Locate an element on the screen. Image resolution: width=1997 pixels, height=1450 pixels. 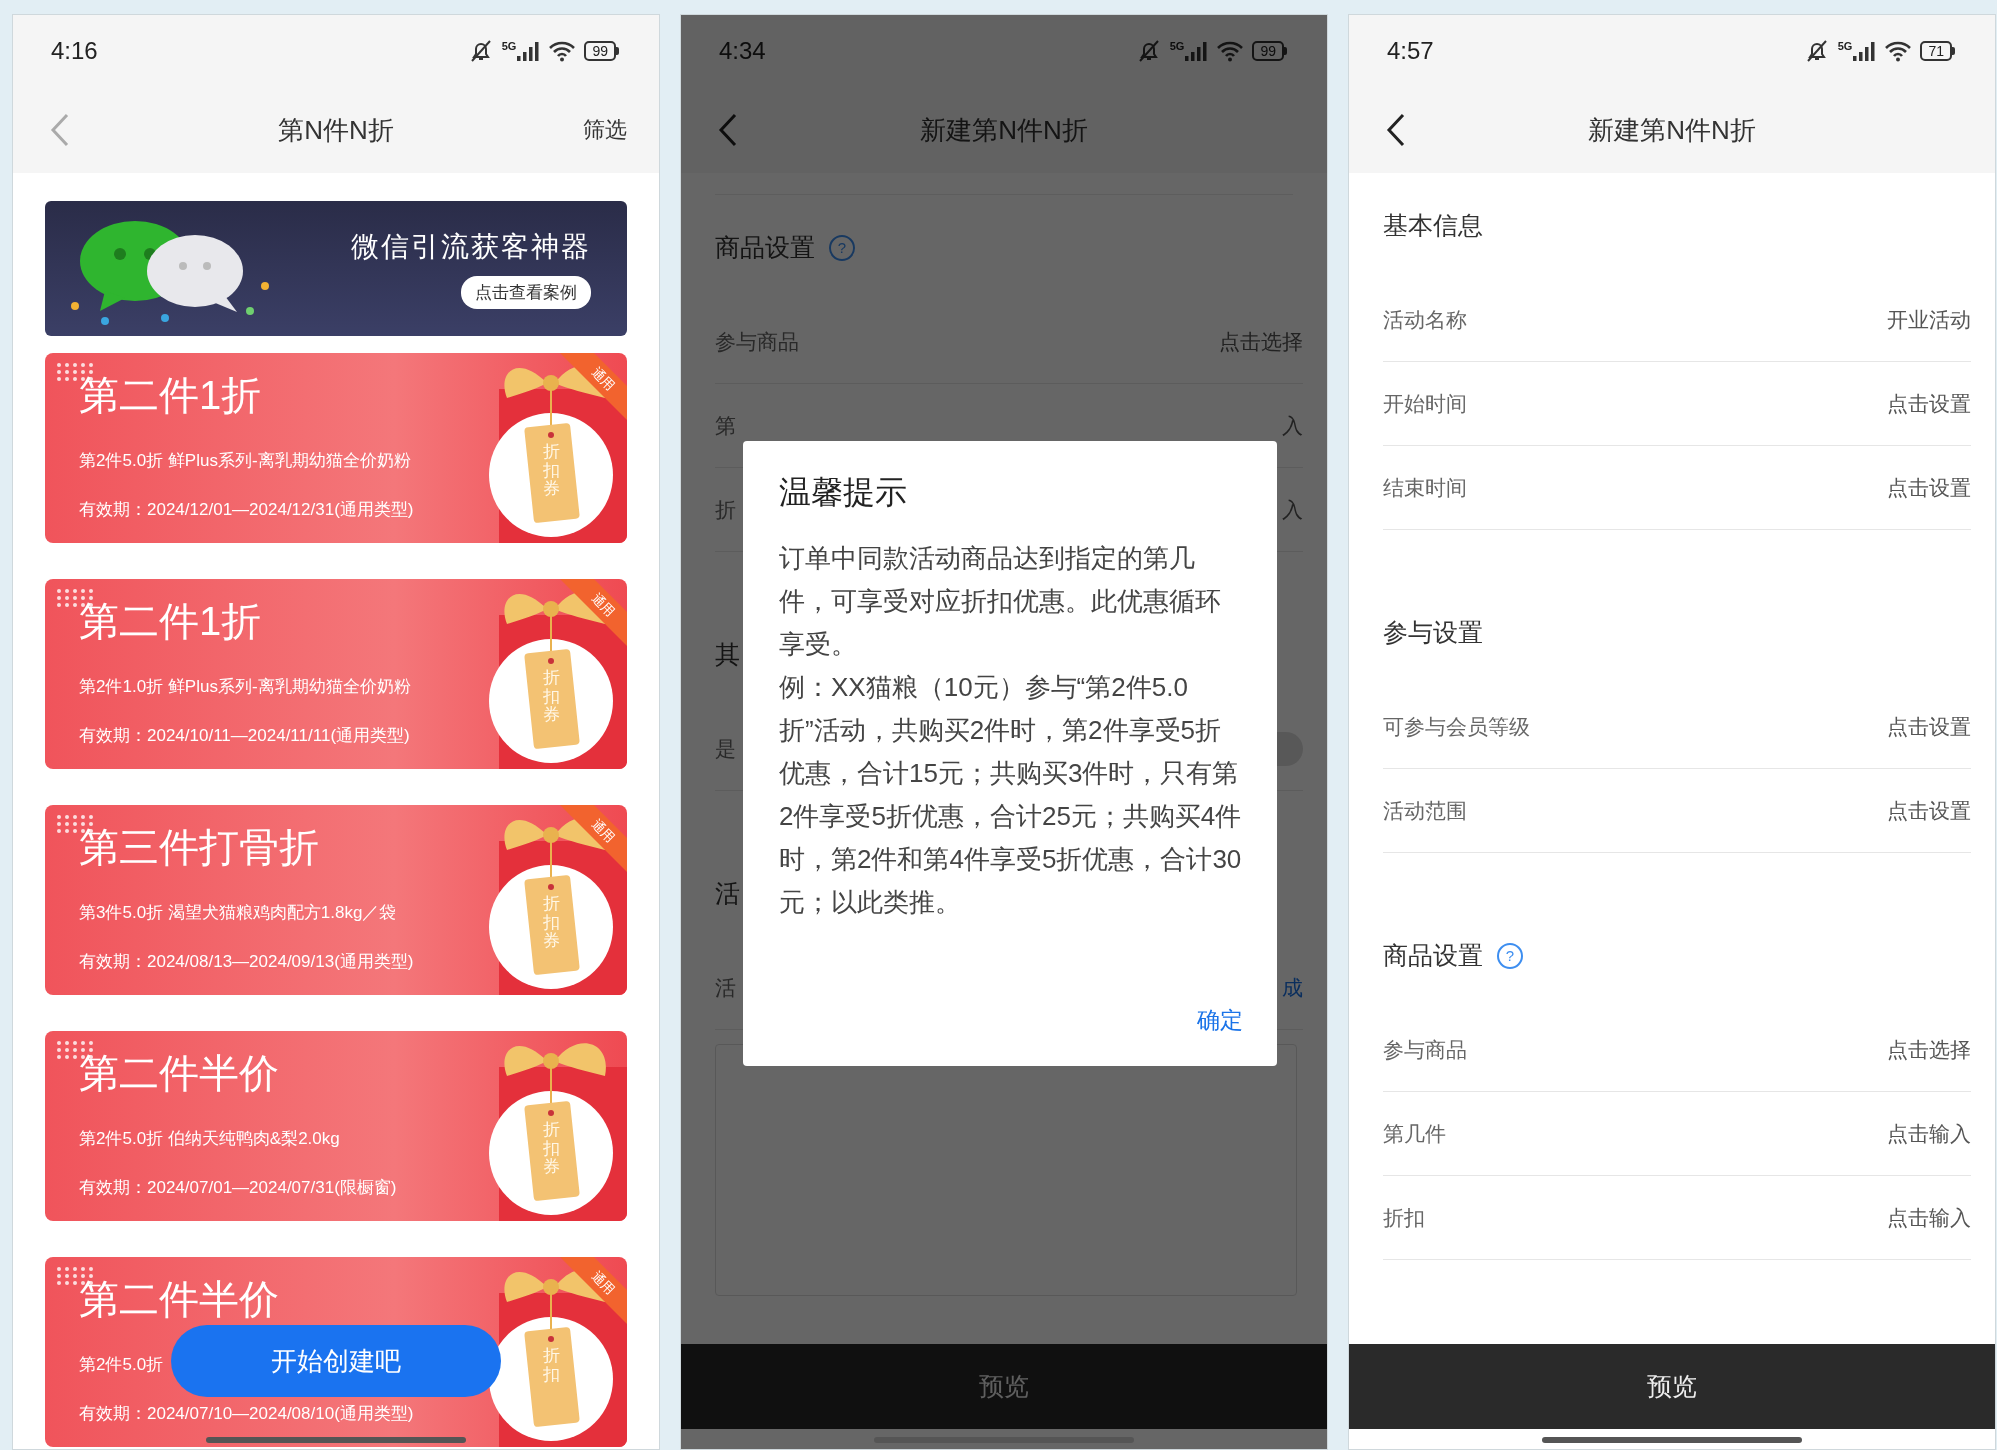
coupon-validity: 有效期：2024/07/01—2024/07/31(限橱窗) is located at coordinates (238, 1188).